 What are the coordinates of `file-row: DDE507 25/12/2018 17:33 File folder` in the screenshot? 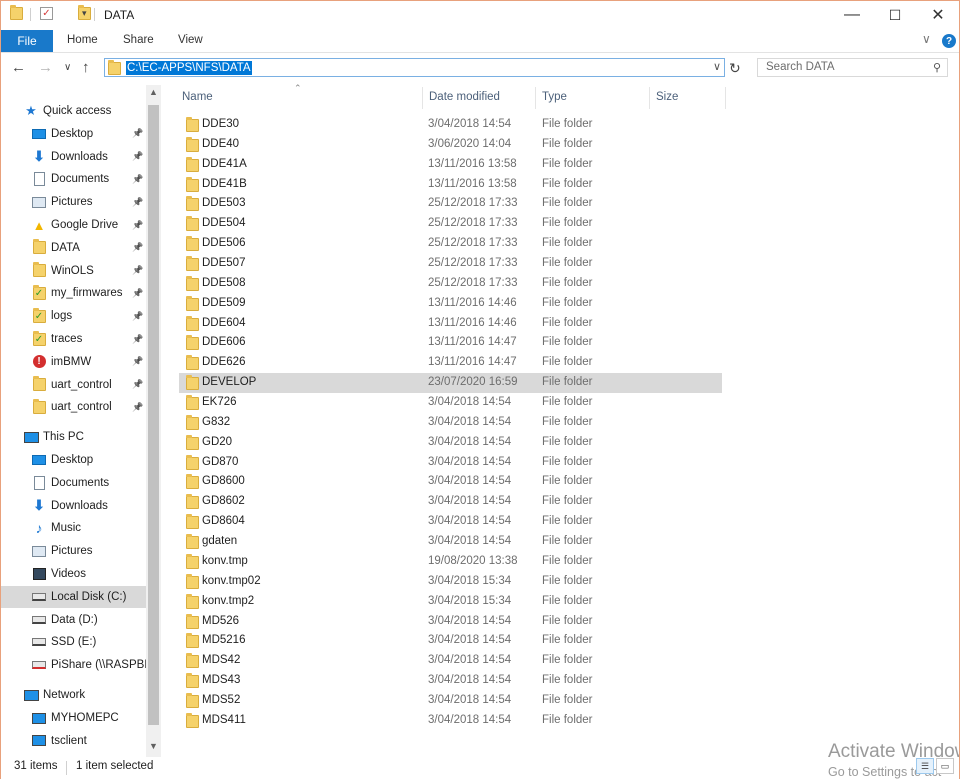 It's located at (450, 264).